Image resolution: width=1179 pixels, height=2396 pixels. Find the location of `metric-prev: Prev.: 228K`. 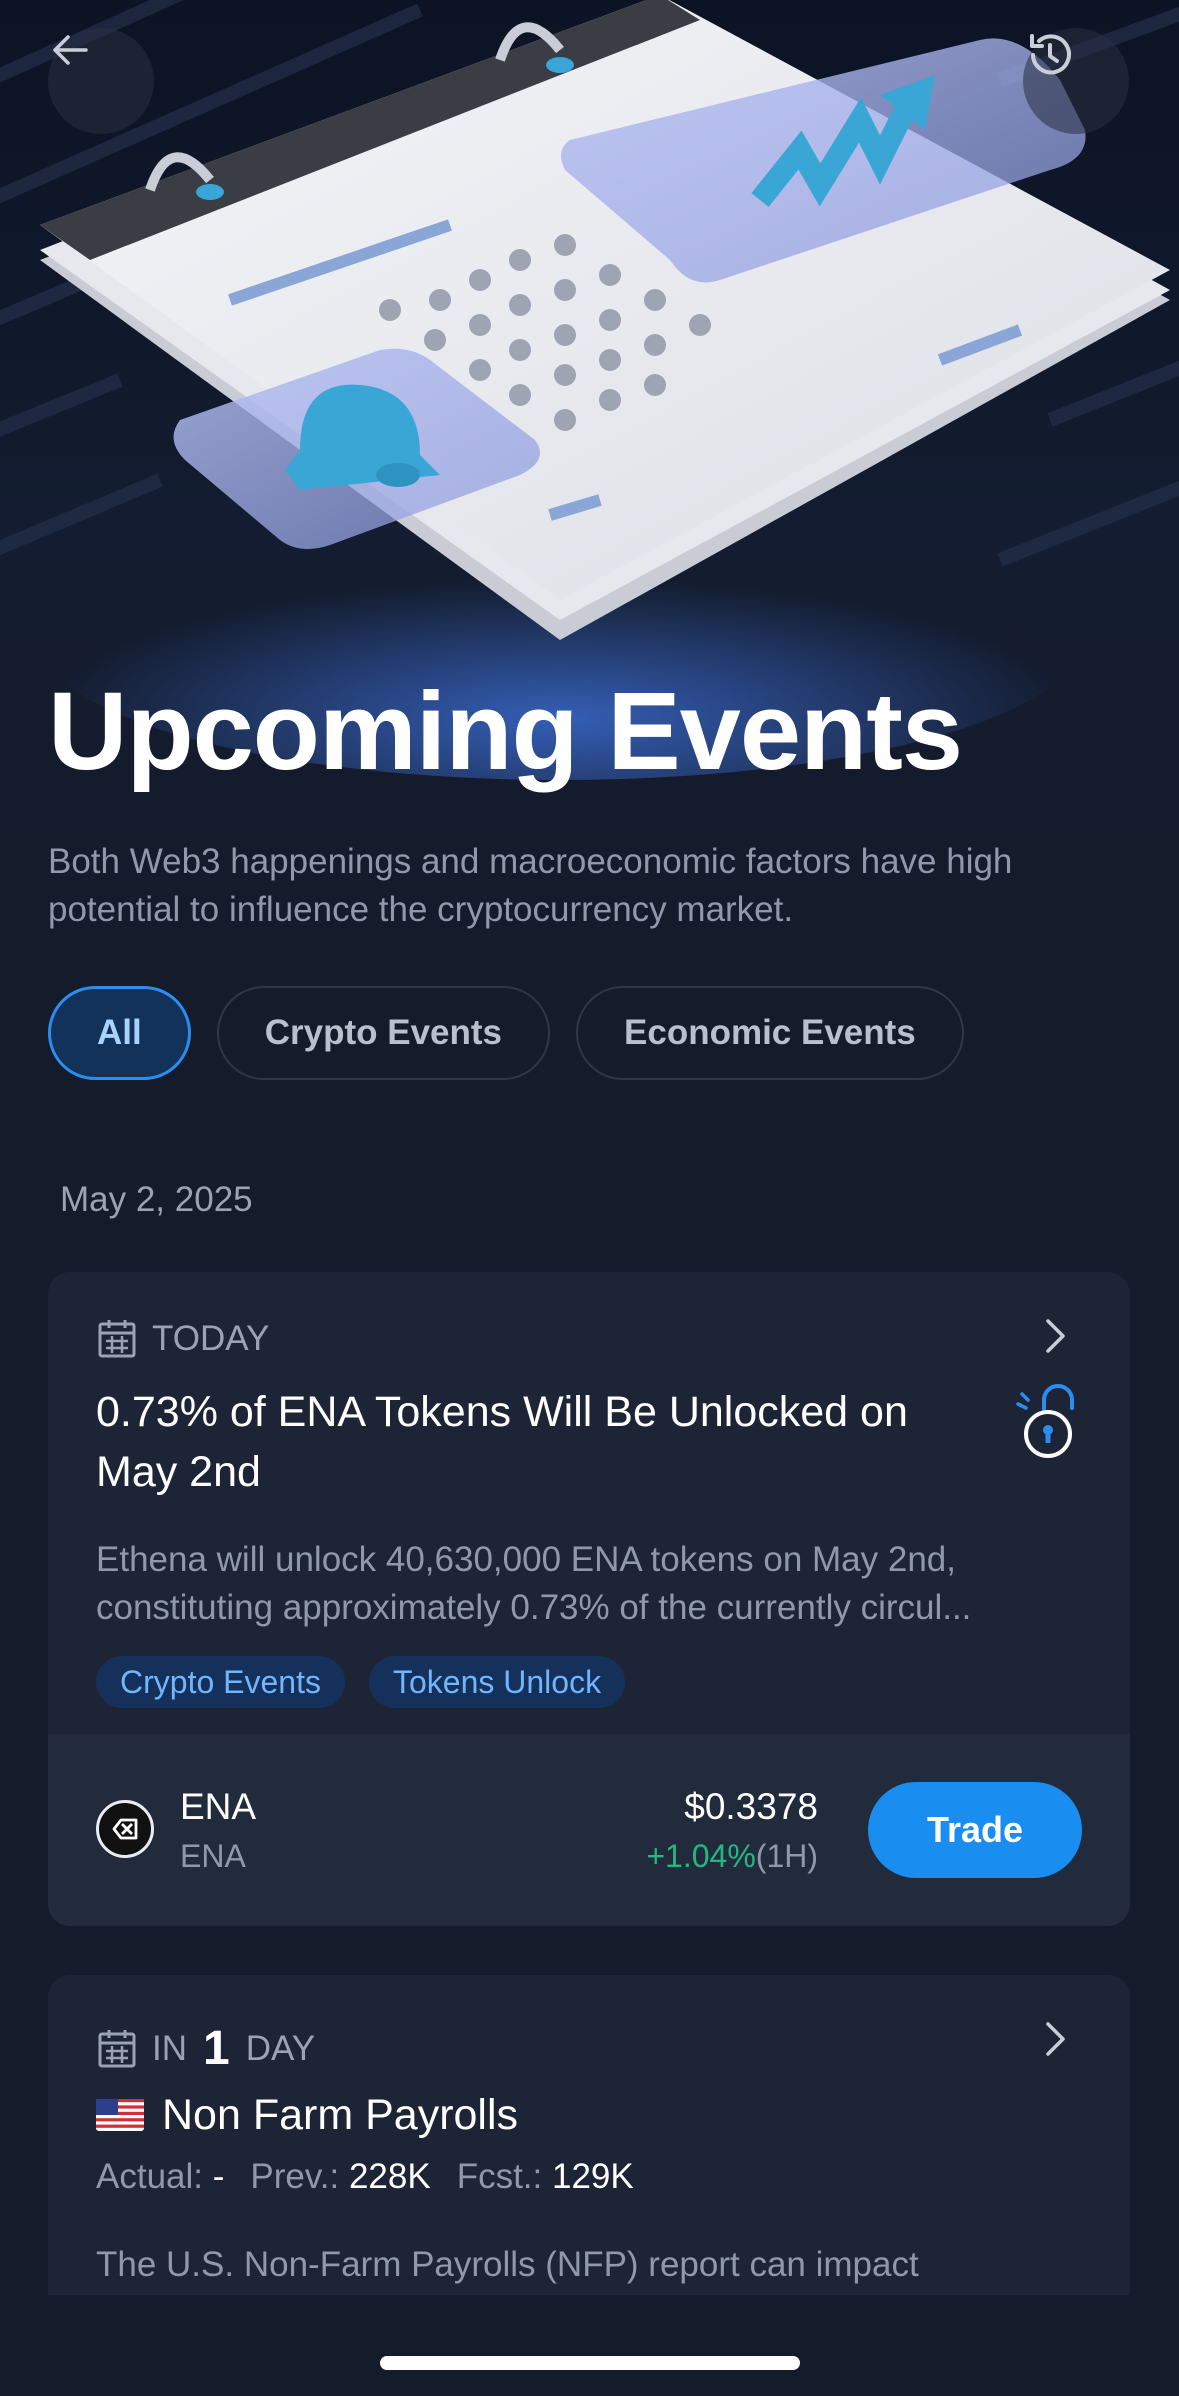

metric-prev: Prev.: 228K is located at coordinates (340, 2177).